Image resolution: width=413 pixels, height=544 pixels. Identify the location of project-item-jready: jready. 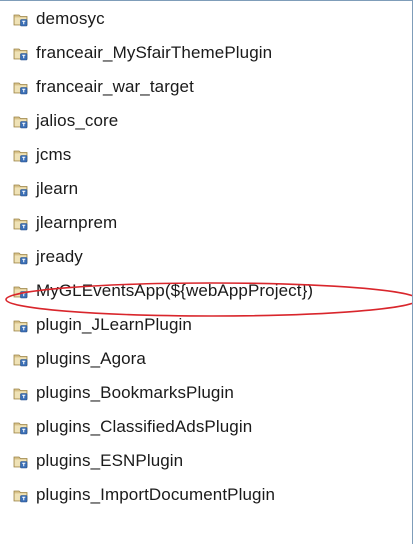
(48, 257).